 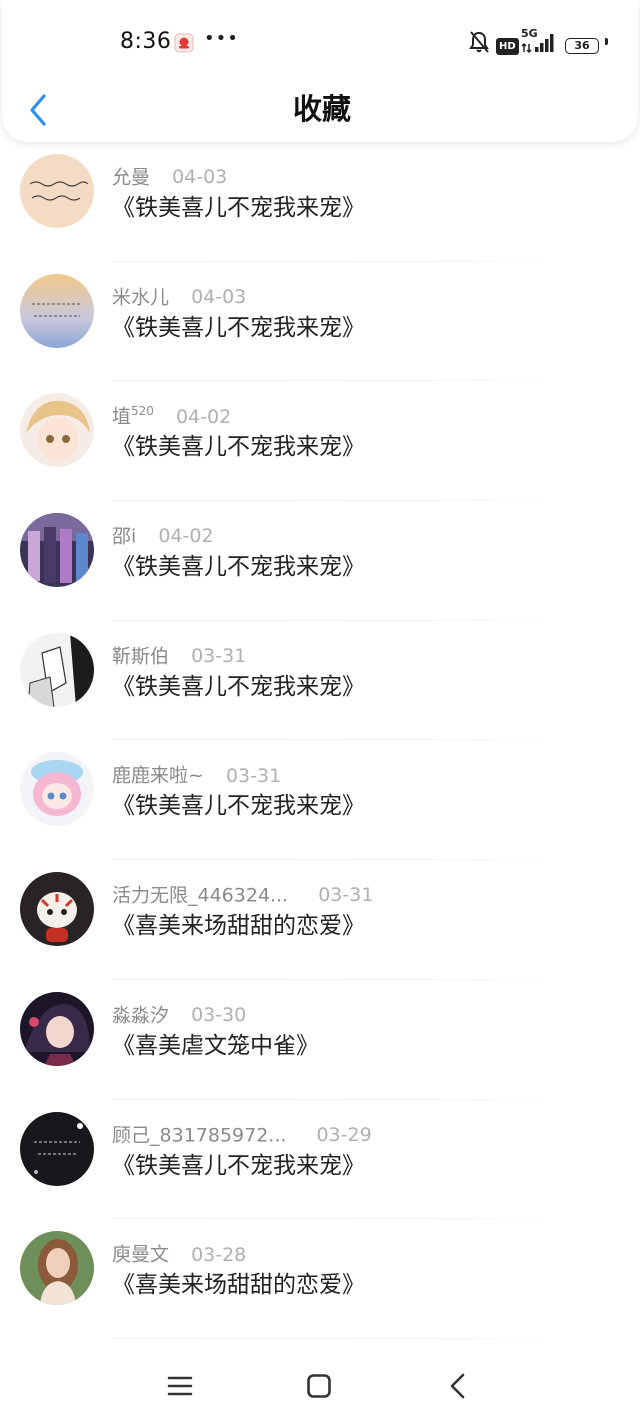 I want to click on user-name: 淼淼汐, so click(x=140, y=1015).